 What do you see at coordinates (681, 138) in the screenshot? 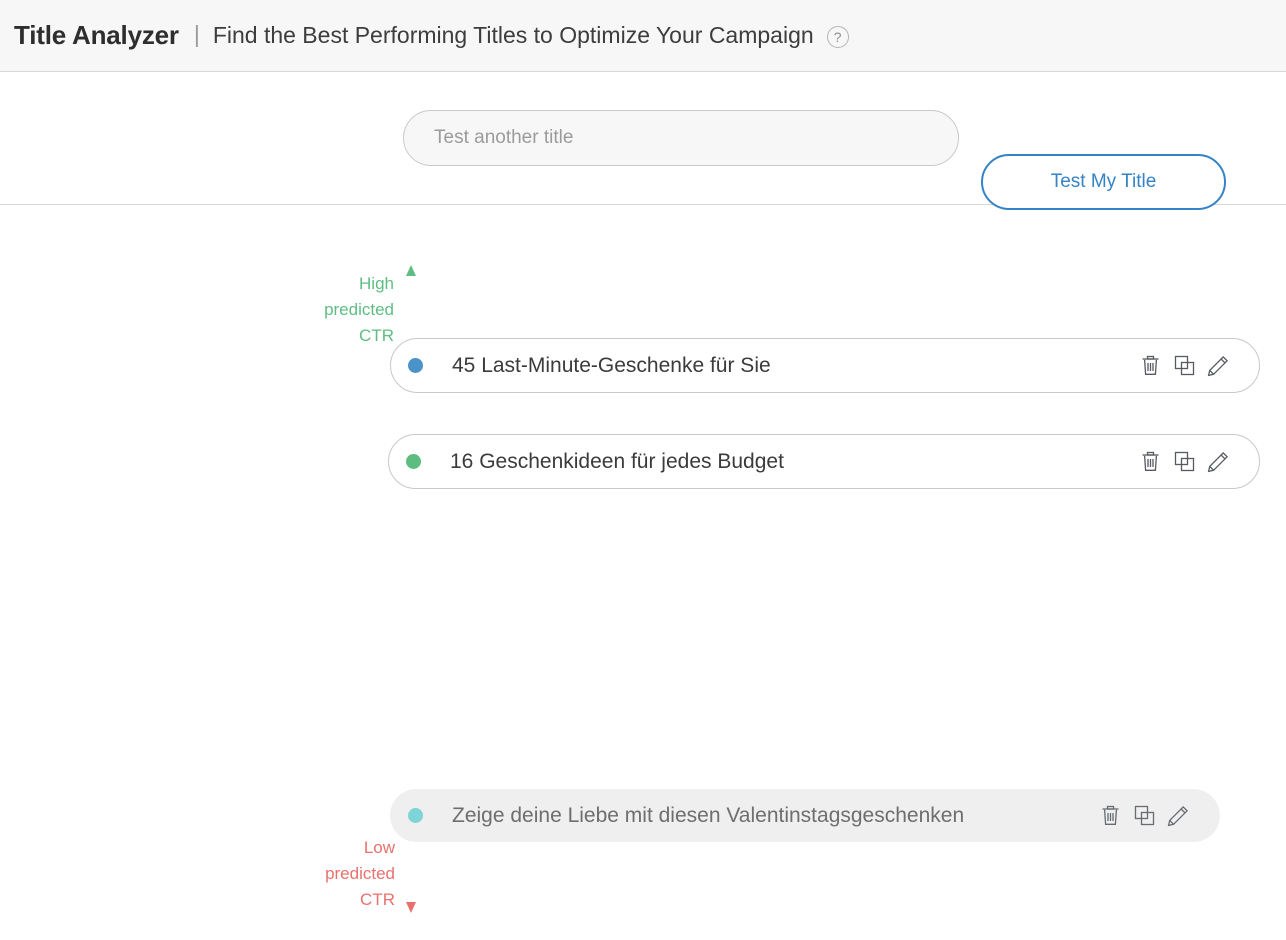
I see `title-input` at bounding box center [681, 138].